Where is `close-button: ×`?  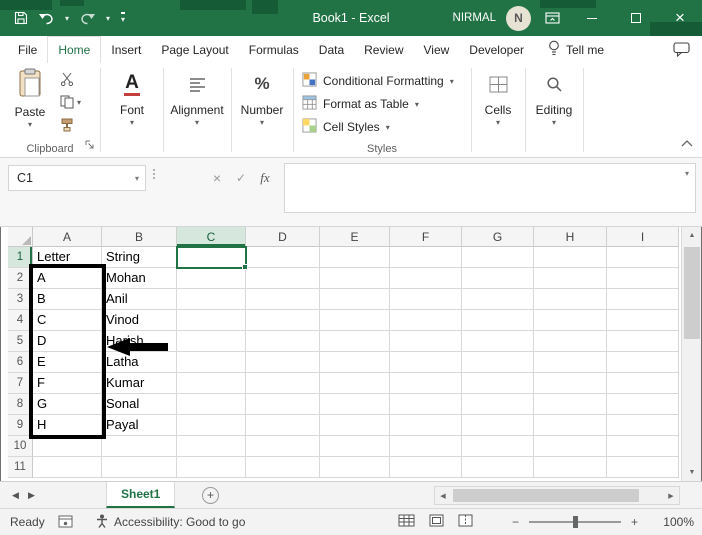 close-button: × is located at coordinates (680, 18).